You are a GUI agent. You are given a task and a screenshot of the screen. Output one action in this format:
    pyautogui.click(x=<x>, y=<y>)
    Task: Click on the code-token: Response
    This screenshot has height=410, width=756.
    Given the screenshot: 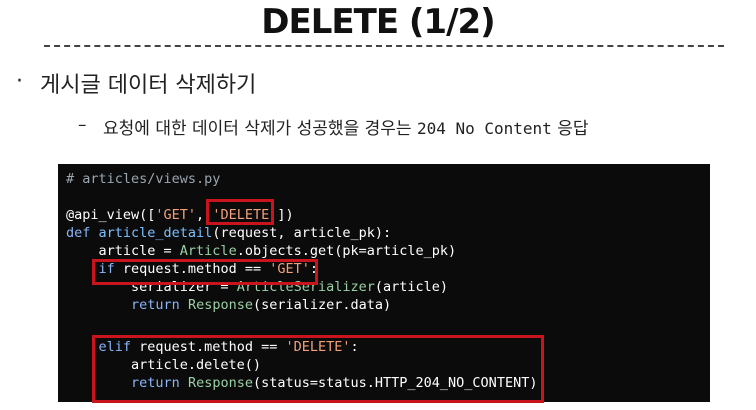 What is the action you would take?
    pyautogui.click(x=220, y=305)
    